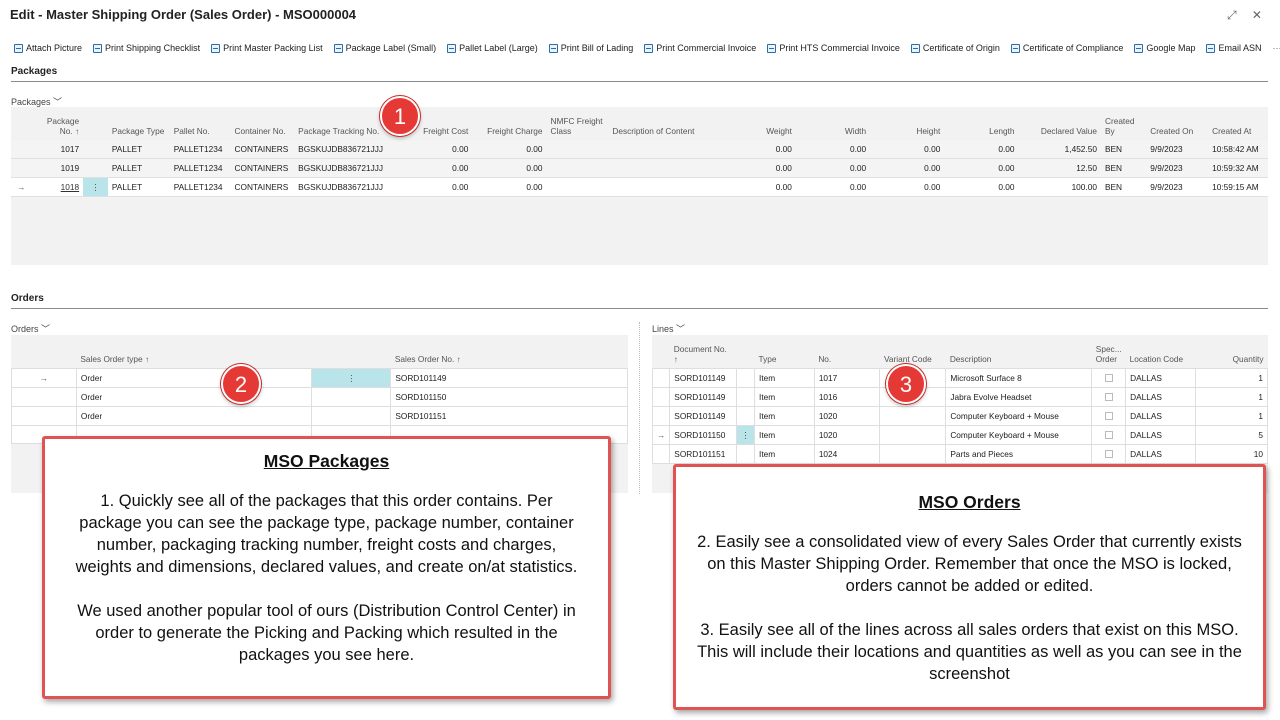  Describe the element at coordinates (200, 123) in the screenshot. I see `column-header: Pallet No.` at that location.